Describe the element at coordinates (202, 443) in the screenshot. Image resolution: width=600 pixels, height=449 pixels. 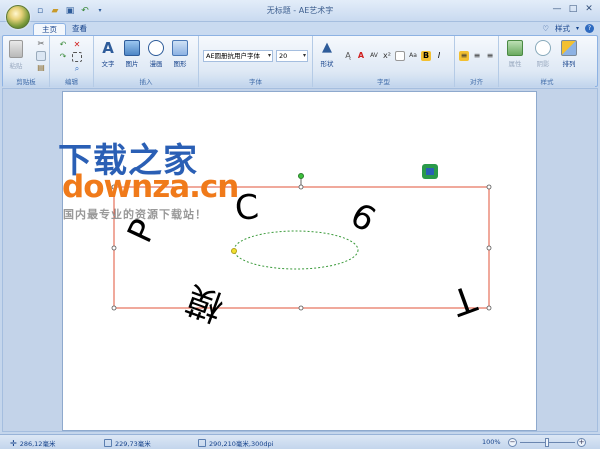
I see `page-size-icon` at that location.